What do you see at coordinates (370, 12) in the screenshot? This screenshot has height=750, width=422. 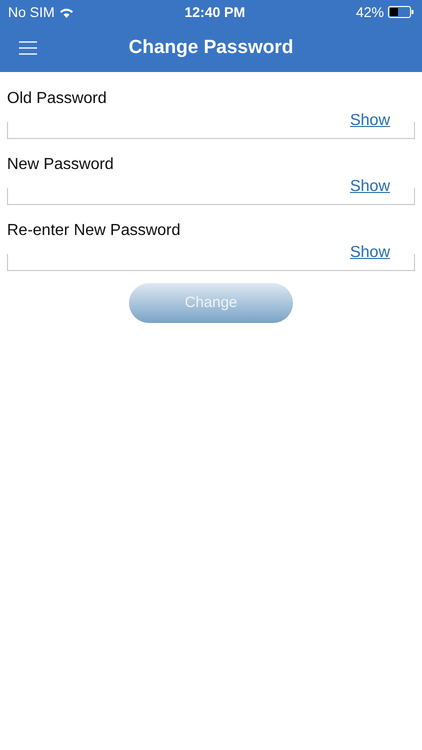 I see `battery-text: 42%` at bounding box center [370, 12].